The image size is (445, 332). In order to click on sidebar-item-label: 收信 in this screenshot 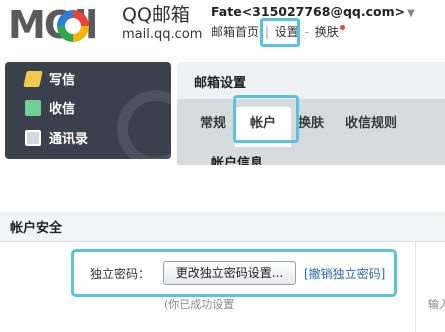, I will do `click(62, 109)`.